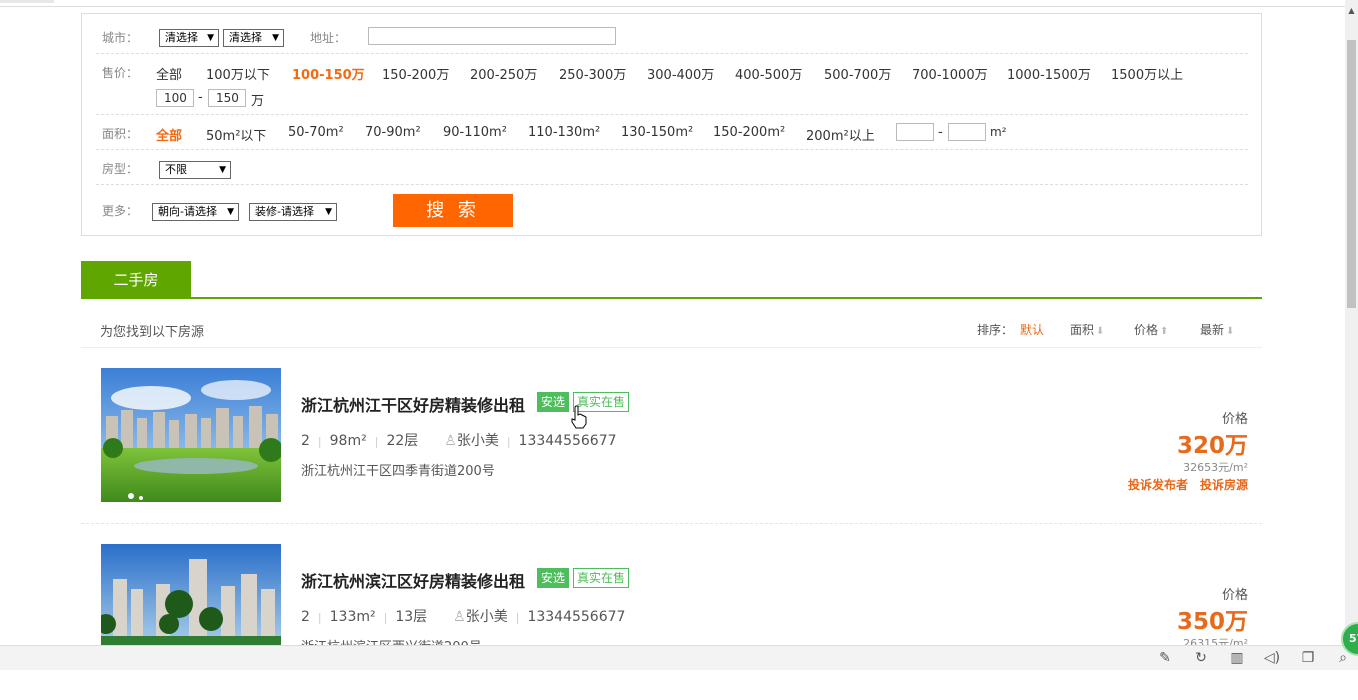  I want to click on real-listing-badge: 真实在售, so click(601, 578).